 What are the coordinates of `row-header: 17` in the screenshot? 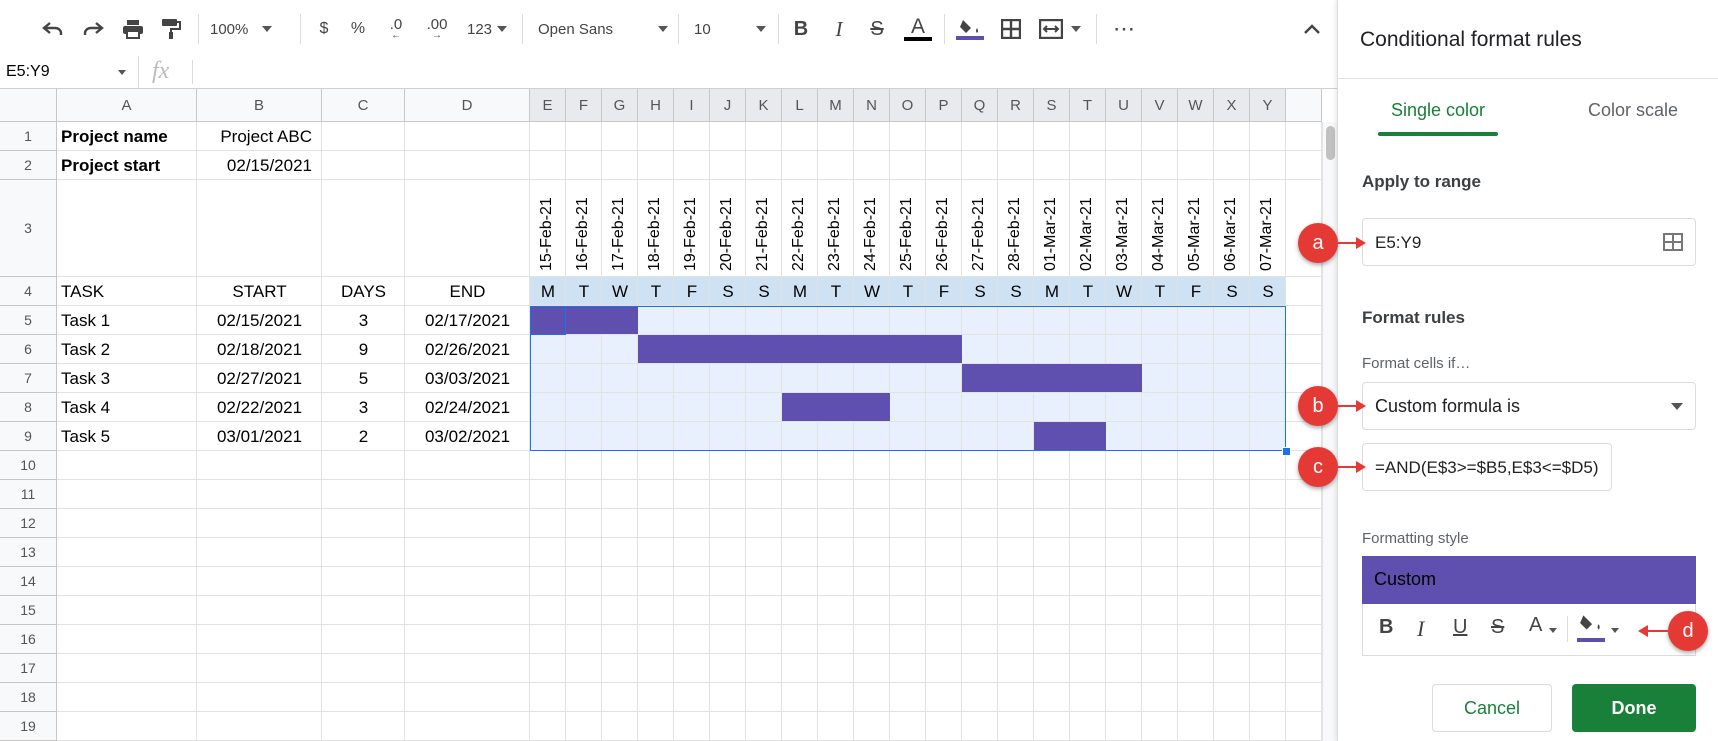 It's located at (28, 668).